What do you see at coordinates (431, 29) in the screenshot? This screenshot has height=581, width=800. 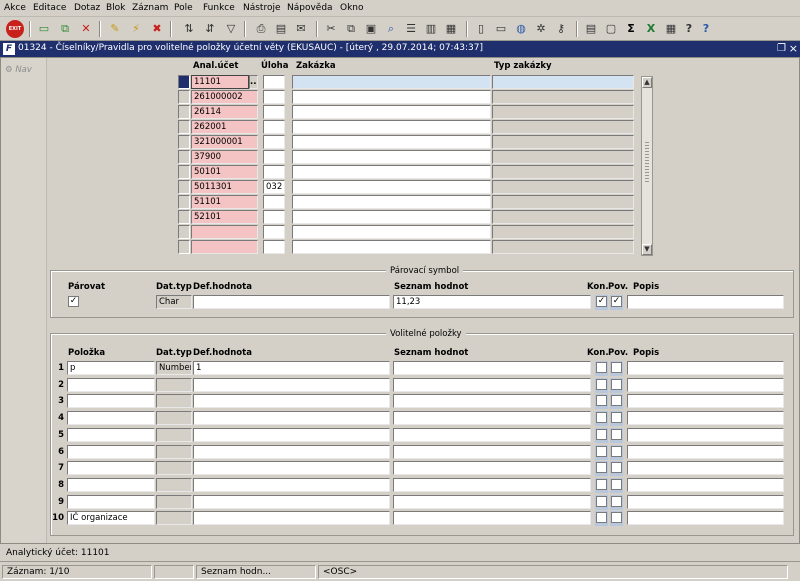 I see `columns-icon: ▥` at bounding box center [431, 29].